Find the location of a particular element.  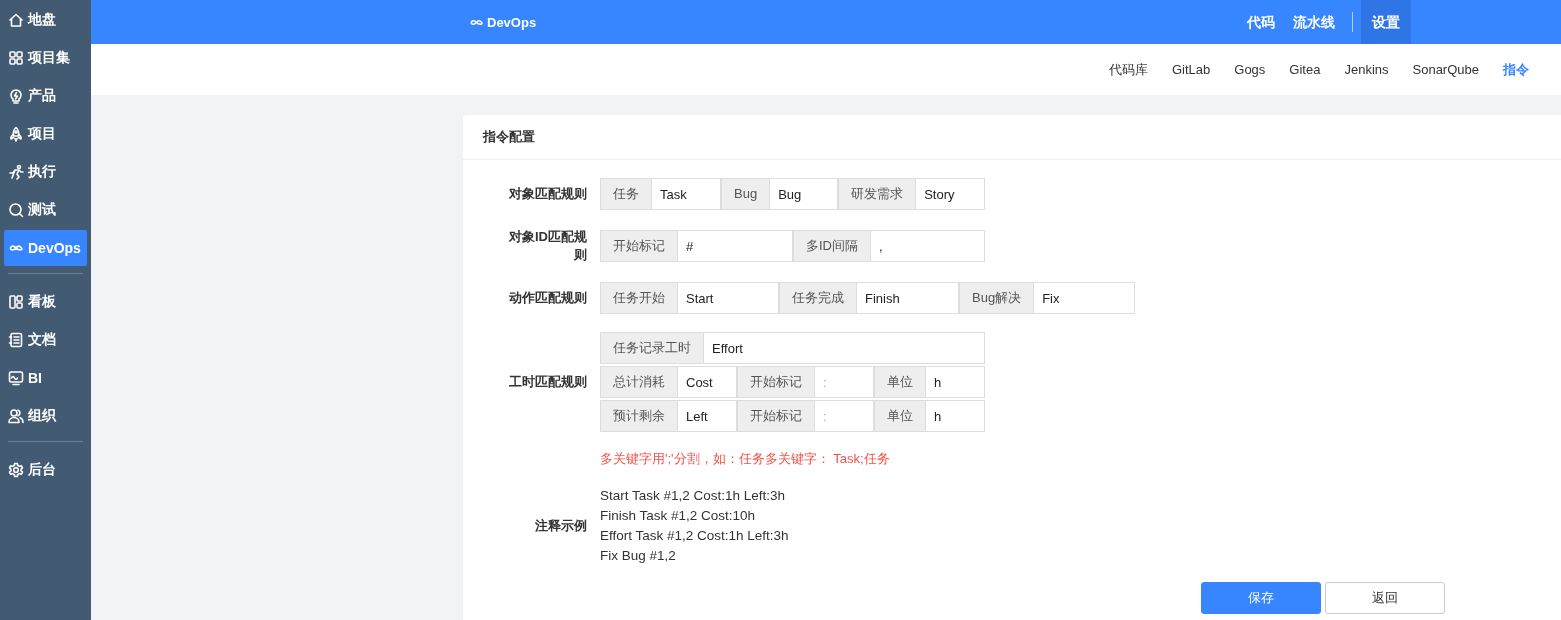

field-label: 研发需求 is located at coordinates (877, 194).